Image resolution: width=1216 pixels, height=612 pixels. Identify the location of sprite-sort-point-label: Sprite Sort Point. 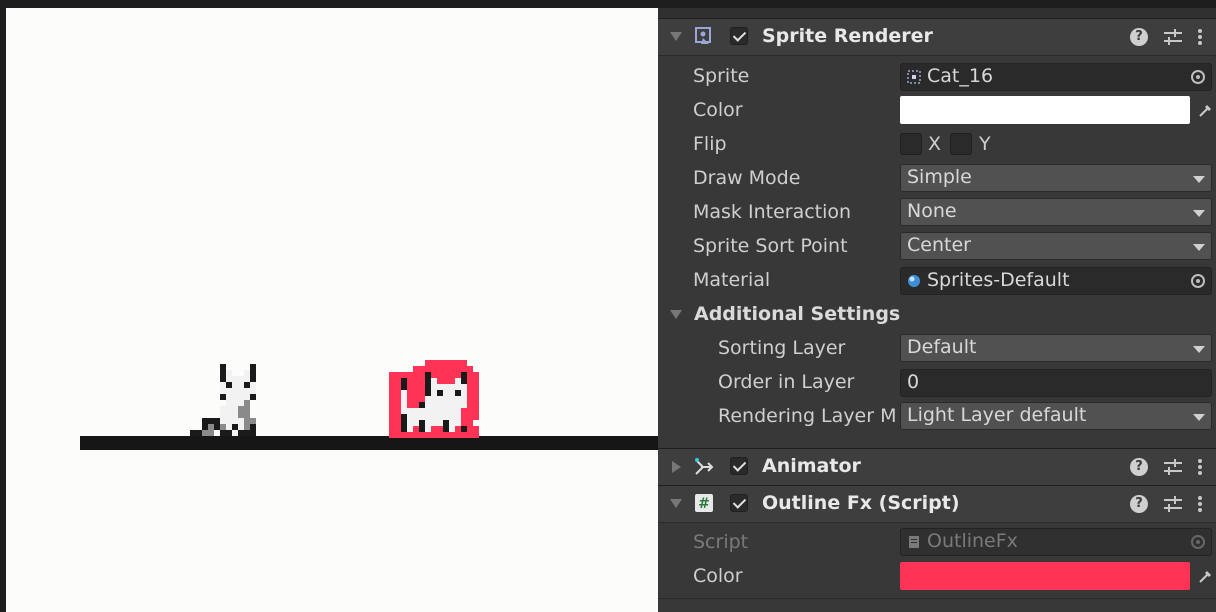
(770, 246).